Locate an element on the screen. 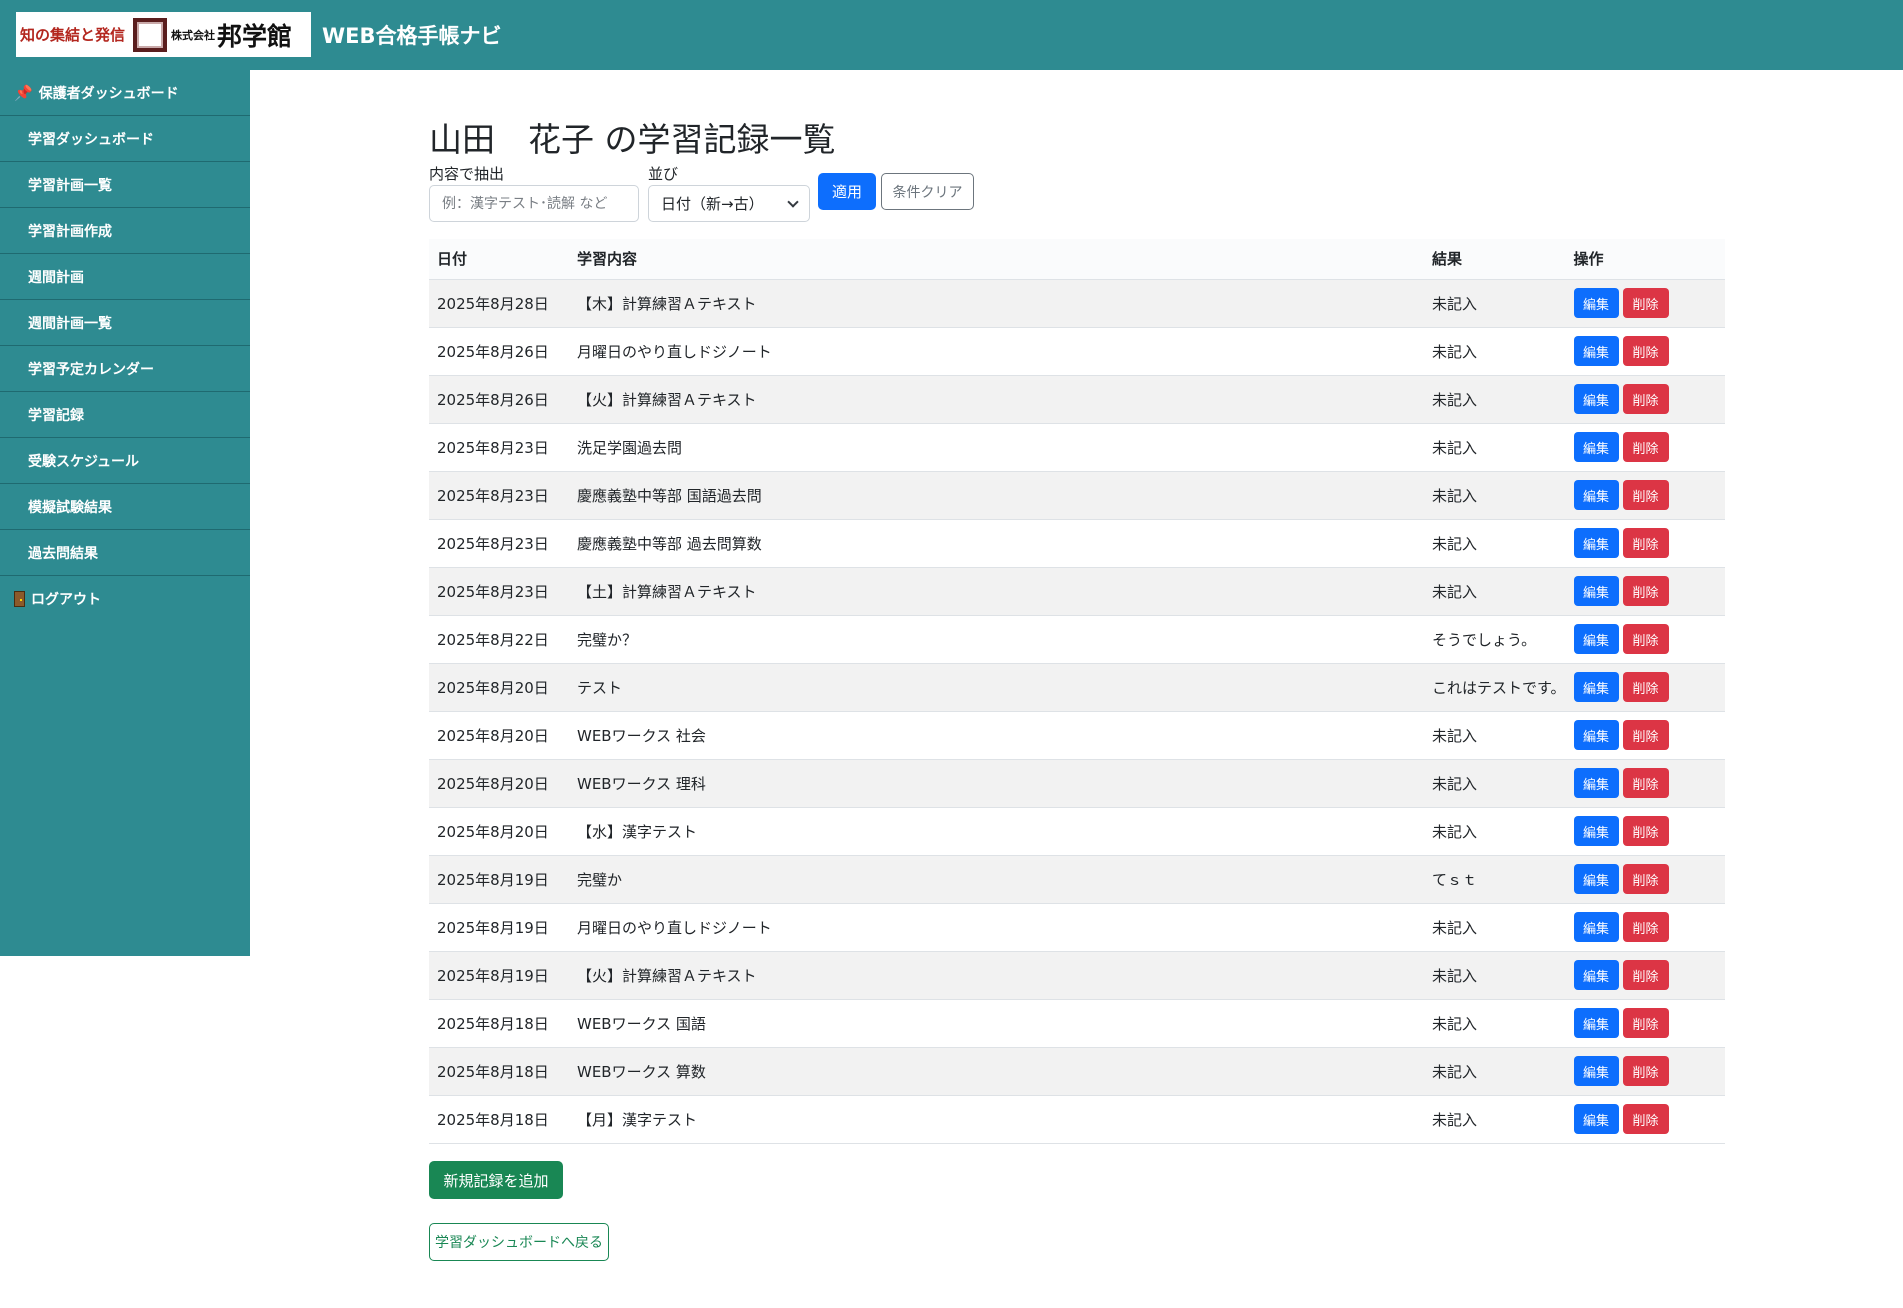 This screenshot has height=1308, width=1903. sidebar-item-mock-results: 模擬試験結果 is located at coordinates (125, 507).